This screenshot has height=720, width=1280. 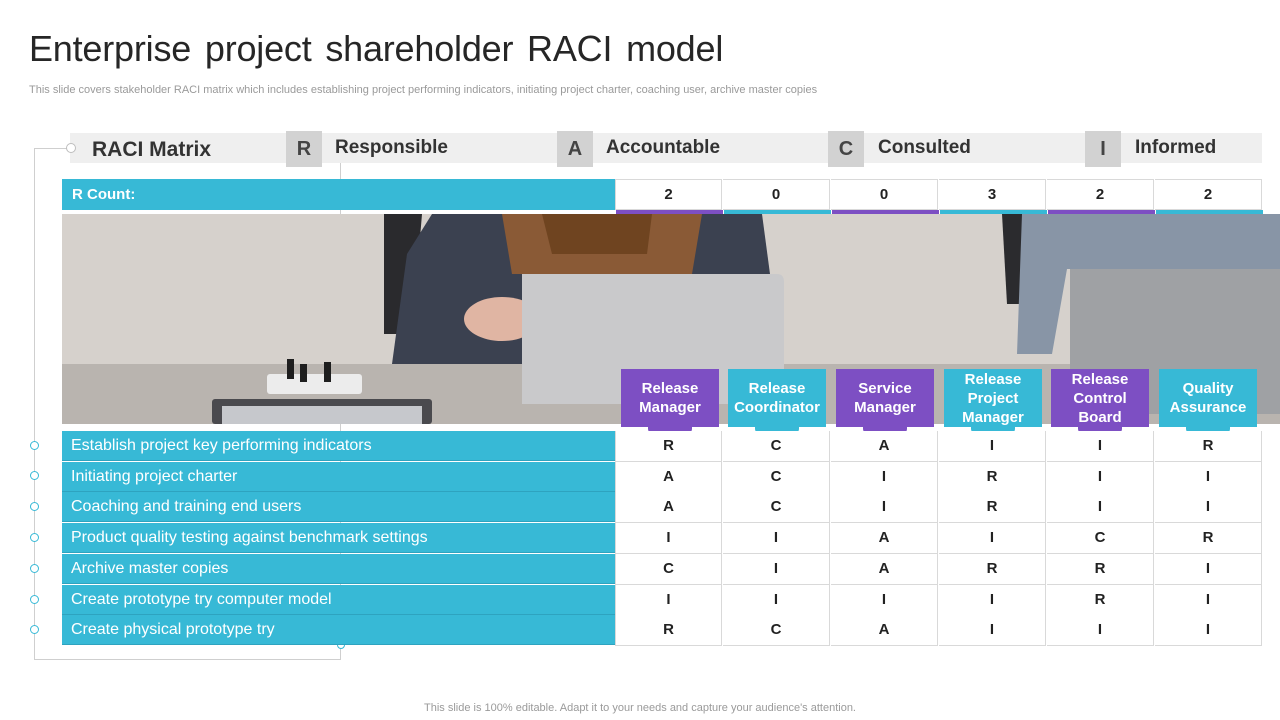 What do you see at coordinates (1208, 398) in the screenshot?
I see `role-header-quality-assurance: Quality Assurance` at bounding box center [1208, 398].